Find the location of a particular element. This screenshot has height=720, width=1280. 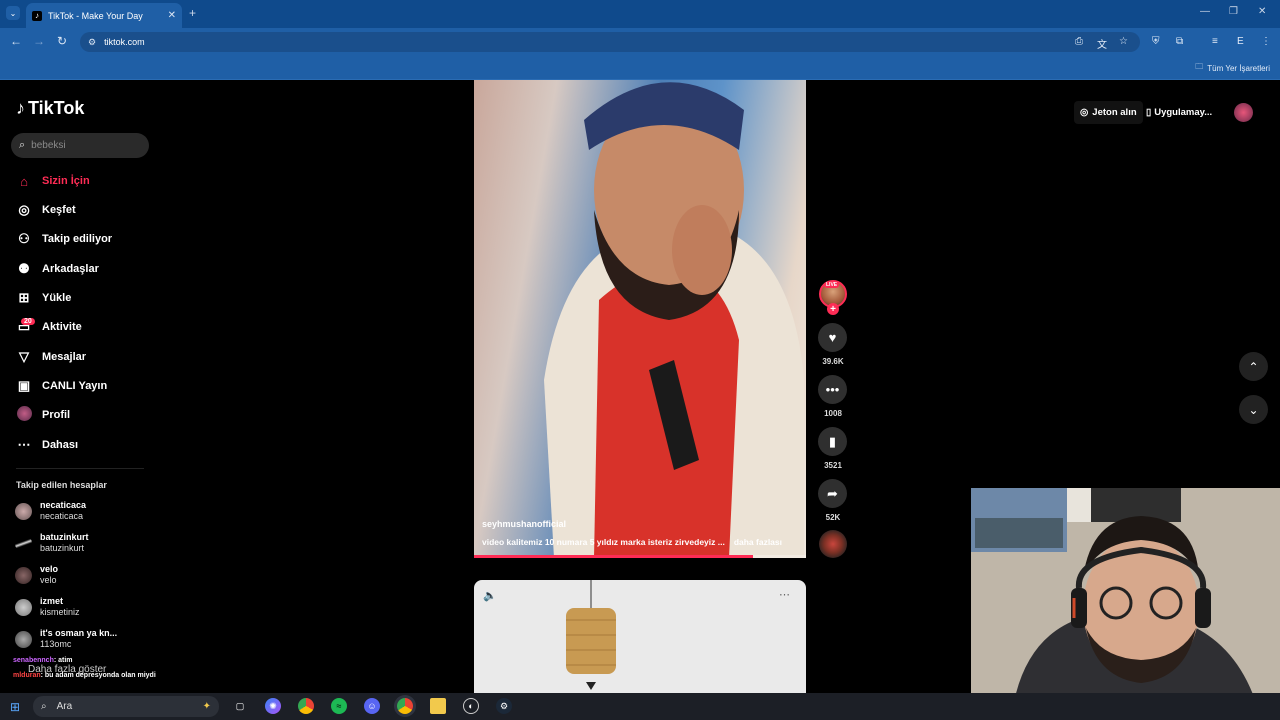

discord-icon: ☺ is located at coordinates (372, 706).